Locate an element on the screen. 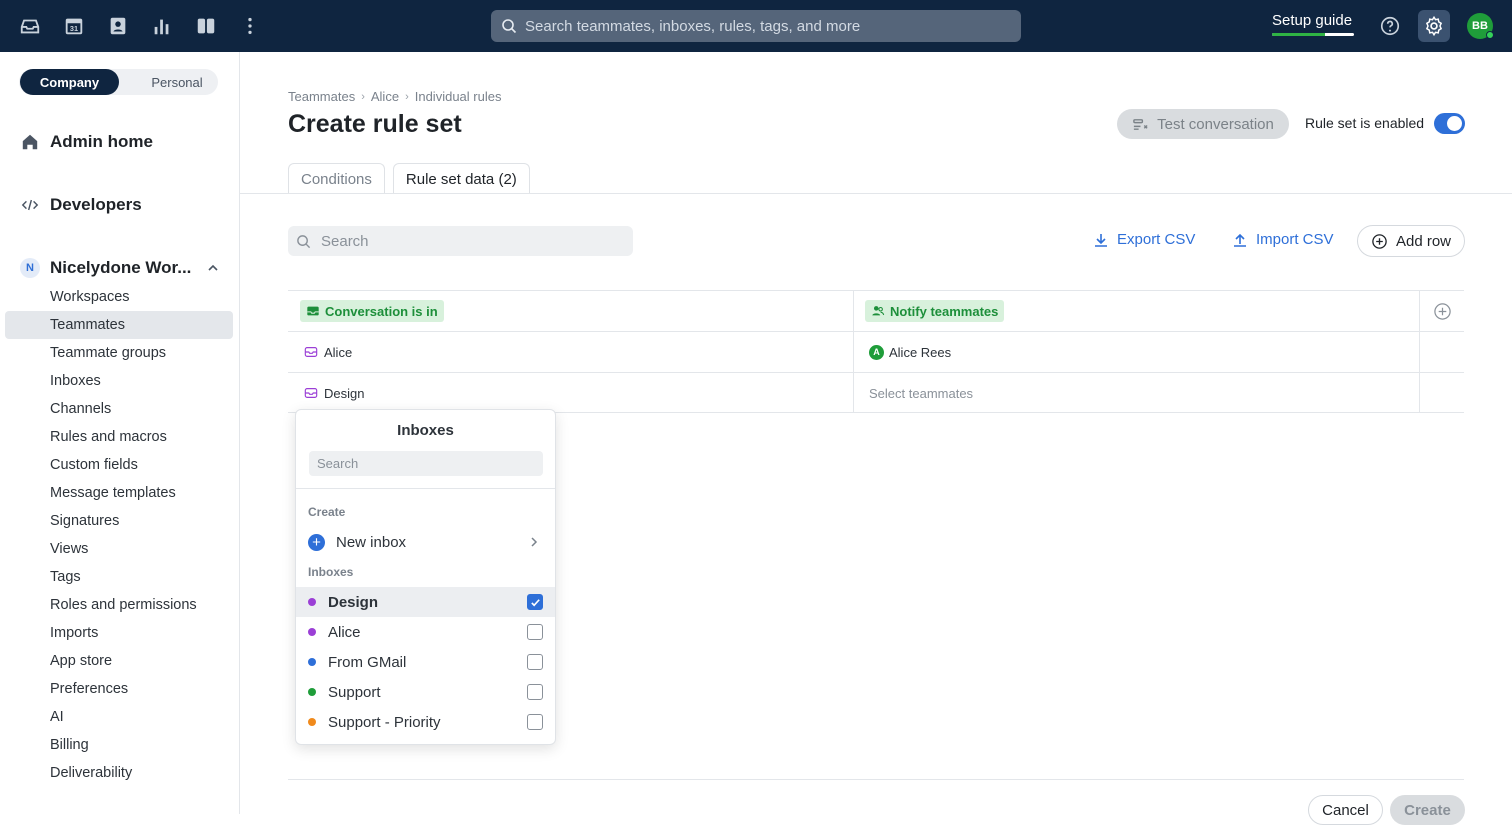 This screenshot has width=1512, height=825. sidebar-item-imports: Imports is located at coordinates (119, 633).